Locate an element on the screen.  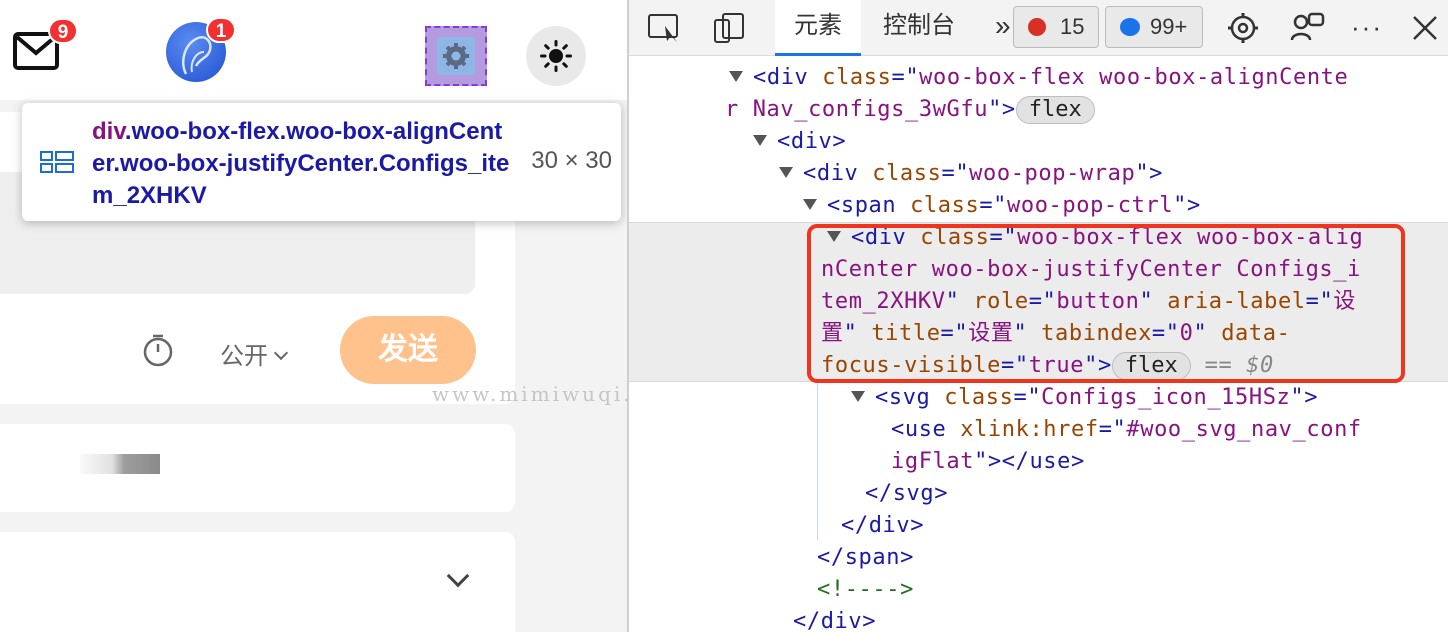
device-toolbar-icon is located at coordinates (729, 28).